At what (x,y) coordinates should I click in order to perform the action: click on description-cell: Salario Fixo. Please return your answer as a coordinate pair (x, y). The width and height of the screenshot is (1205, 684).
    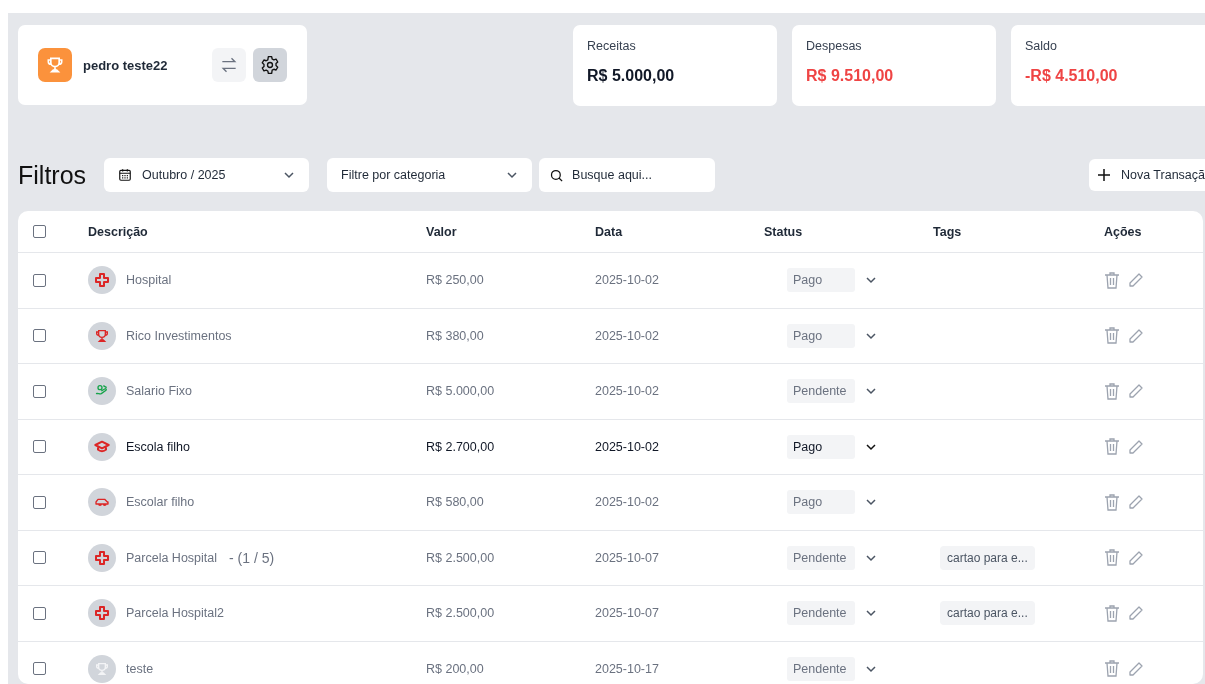
    Looking at the image, I should click on (159, 391).